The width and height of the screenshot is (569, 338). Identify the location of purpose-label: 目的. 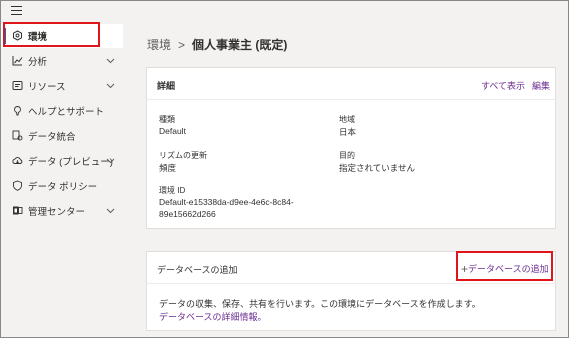
(347, 155).